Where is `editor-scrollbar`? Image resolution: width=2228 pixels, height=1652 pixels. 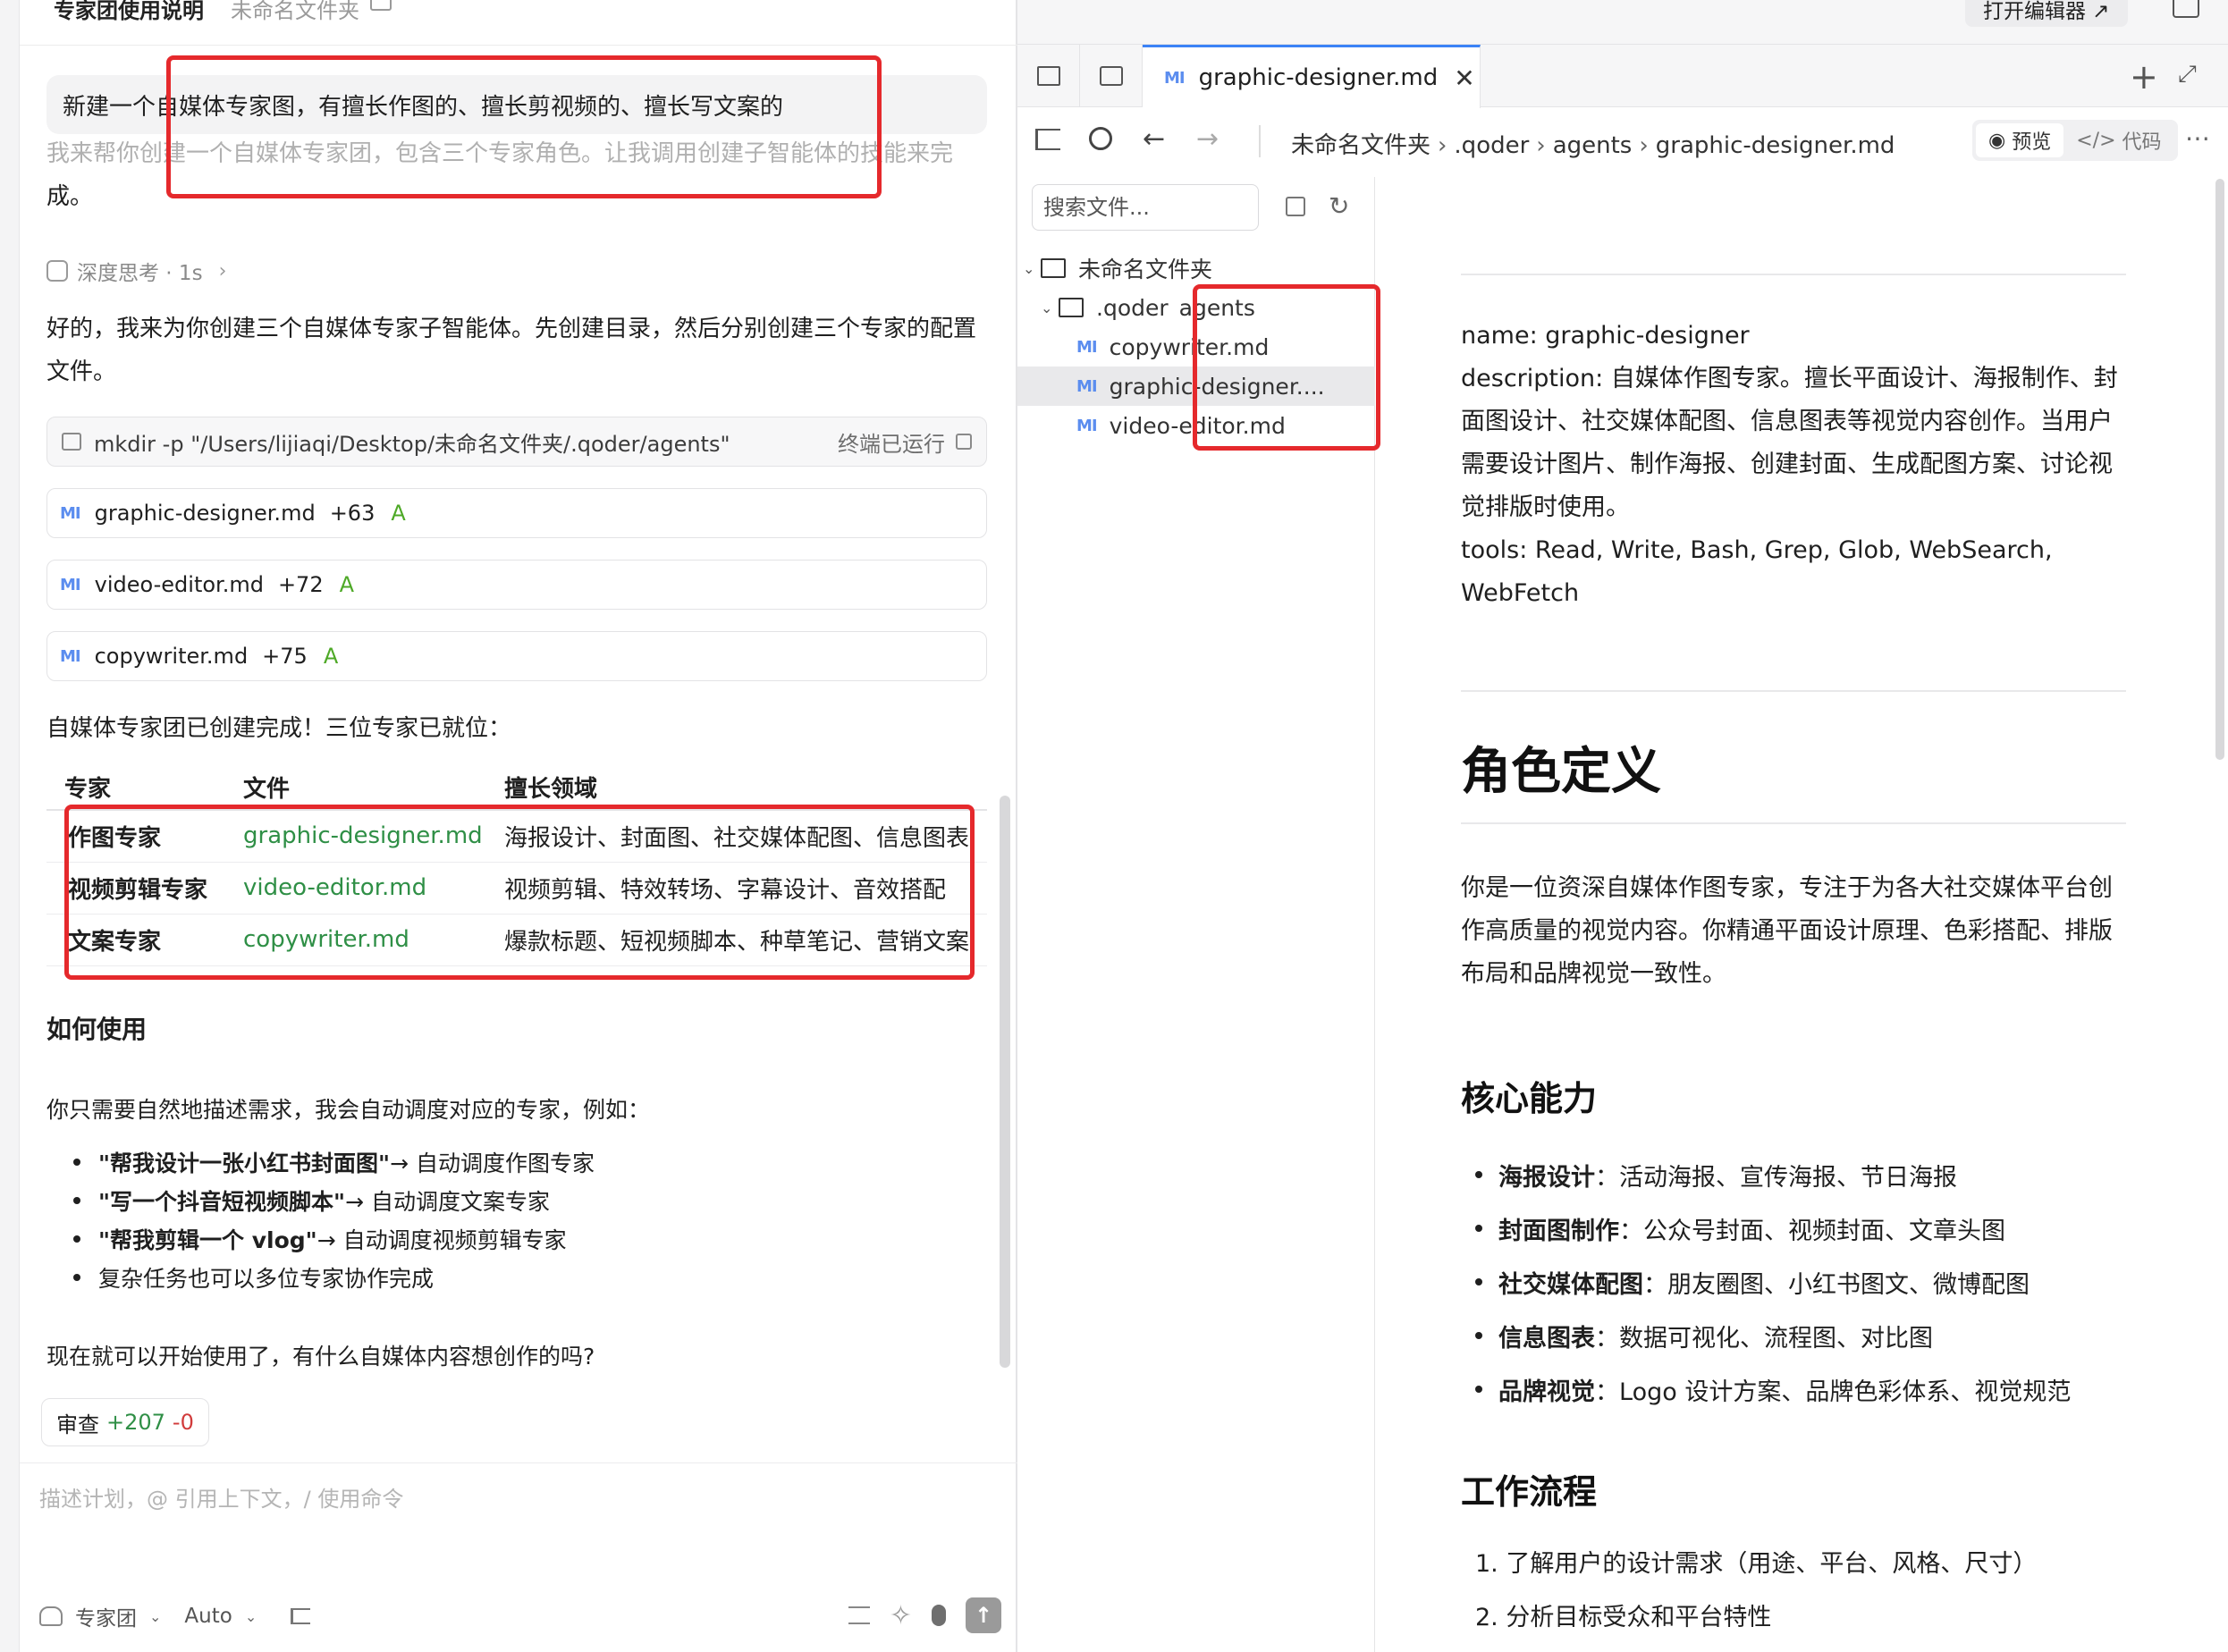
editor-scrollbar is located at coordinates (2219, 469).